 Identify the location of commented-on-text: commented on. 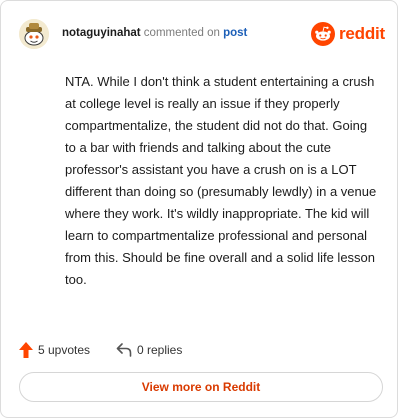
(181, 33).